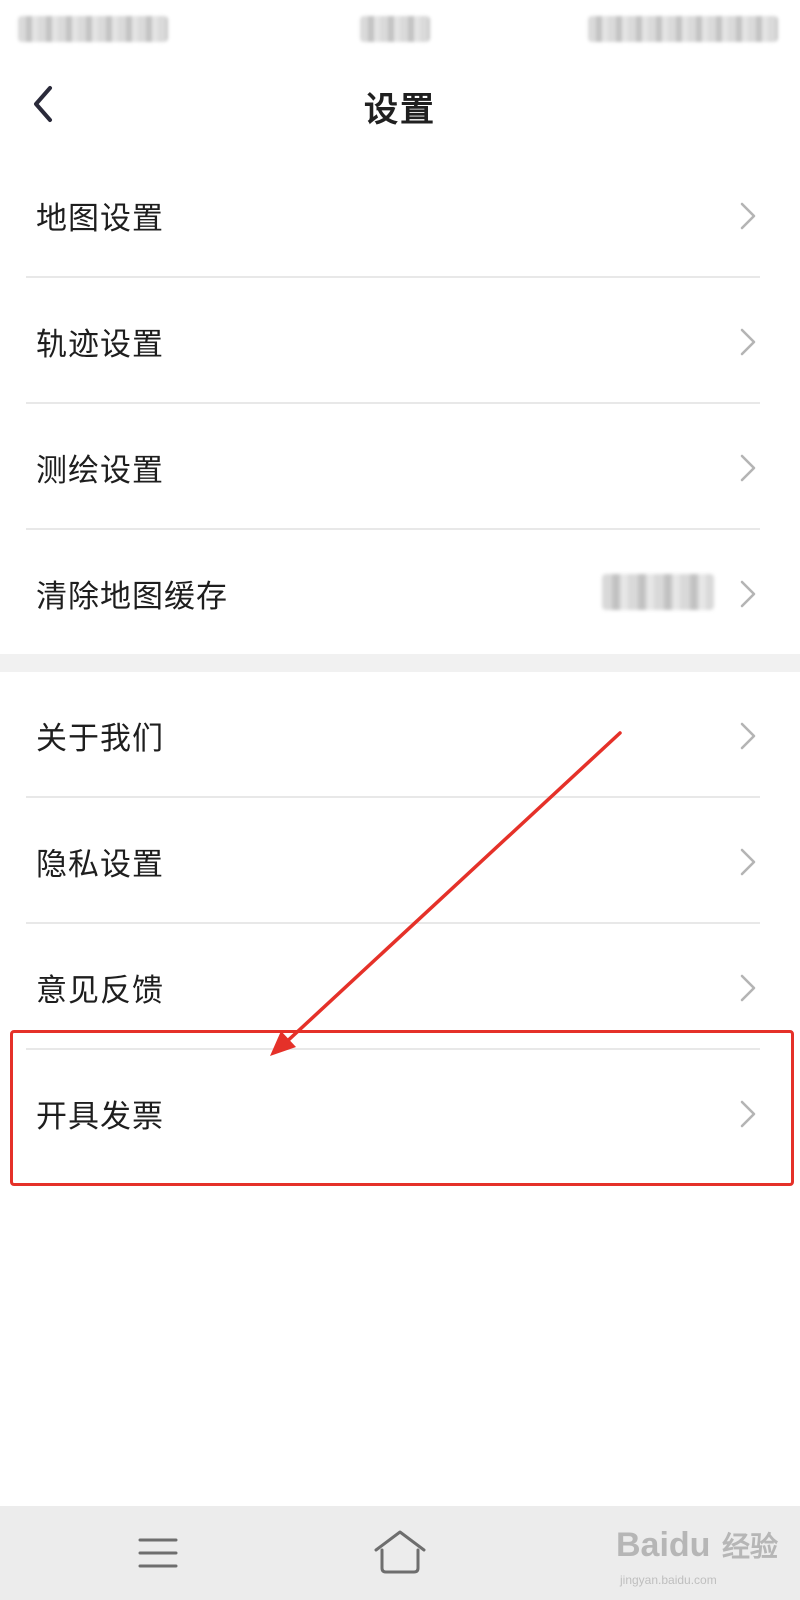  I want to click on settings-item-label: 轨迹设置, so click(100, 345).